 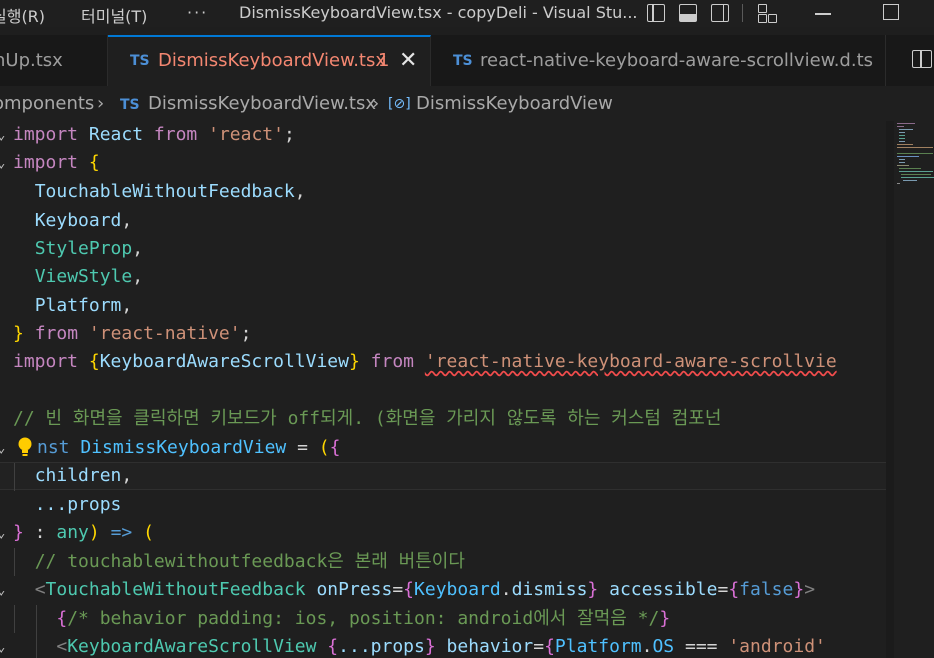 What do you see at coordinates (443, 192) in the screenshot?
I see `code-line: TouchableWithoutFeedback,` at bounding box center [443, 192].